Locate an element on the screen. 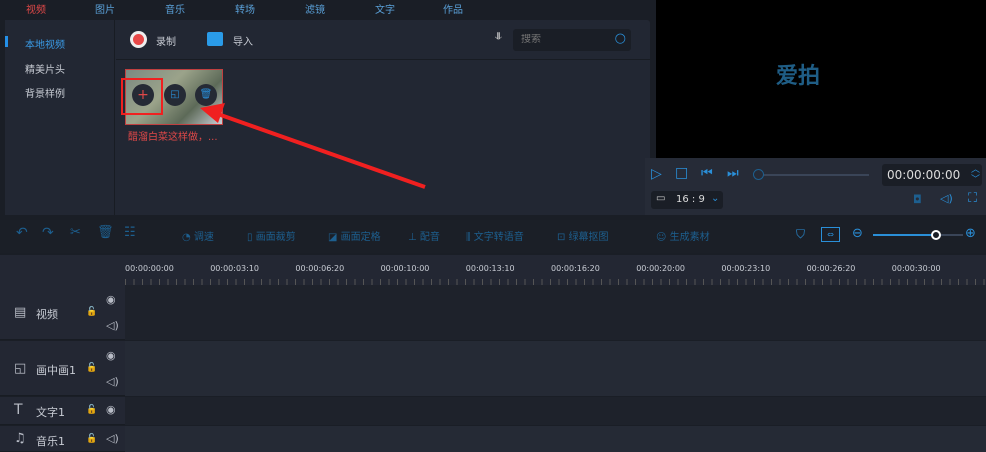 This screenshot has height=452, width=986. ruler-tick-label: 00:00:26:20 is located at coordinates (831, 268).